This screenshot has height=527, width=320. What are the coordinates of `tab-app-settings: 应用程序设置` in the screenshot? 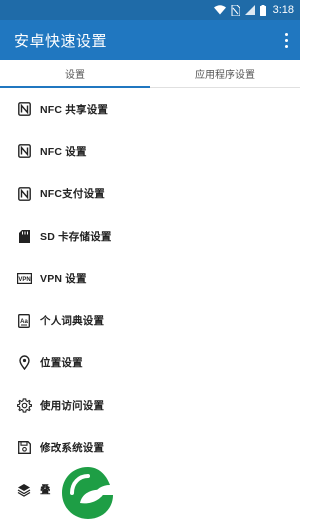 It's located at (225, 73).